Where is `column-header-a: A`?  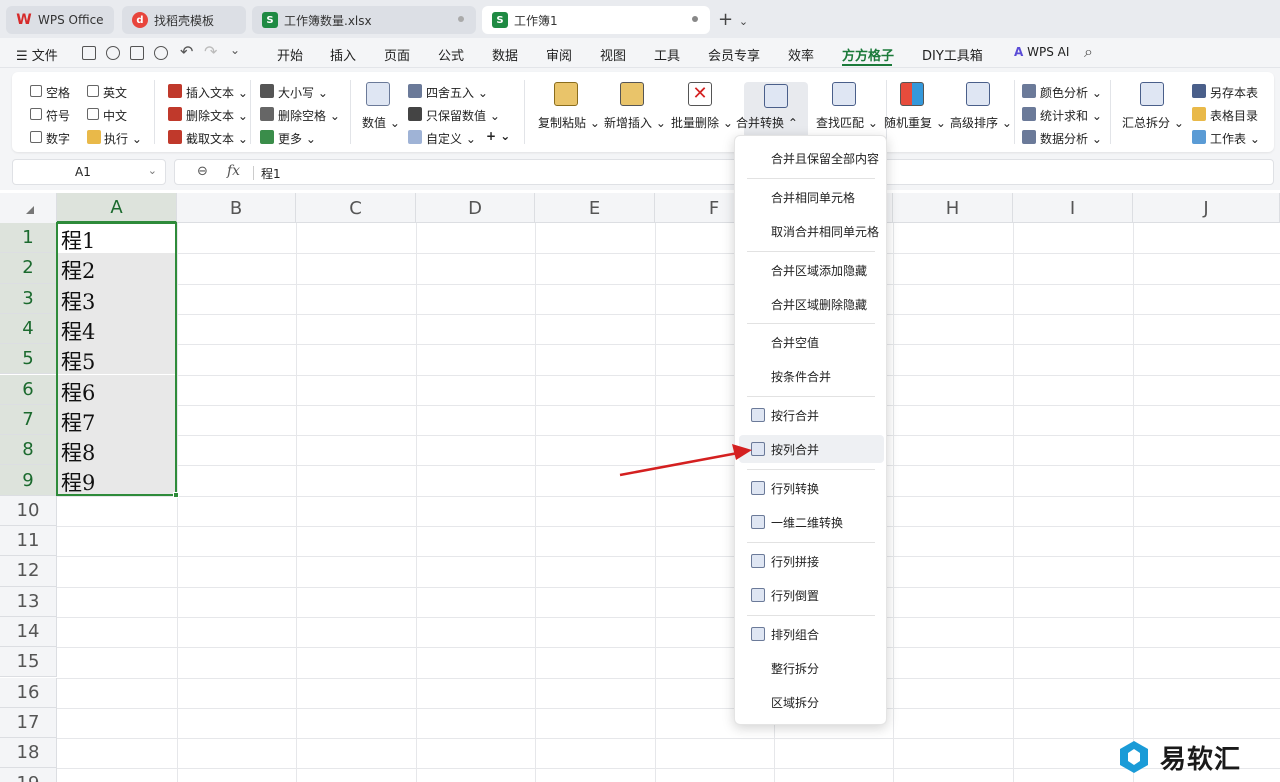 column-header-a: A is located at coordinates (117, 208).